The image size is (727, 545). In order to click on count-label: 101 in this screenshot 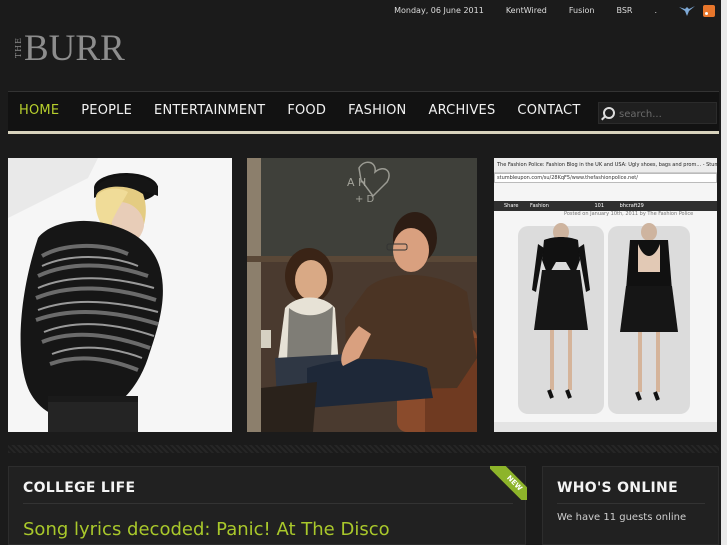, I will do `click(599, 206)`.